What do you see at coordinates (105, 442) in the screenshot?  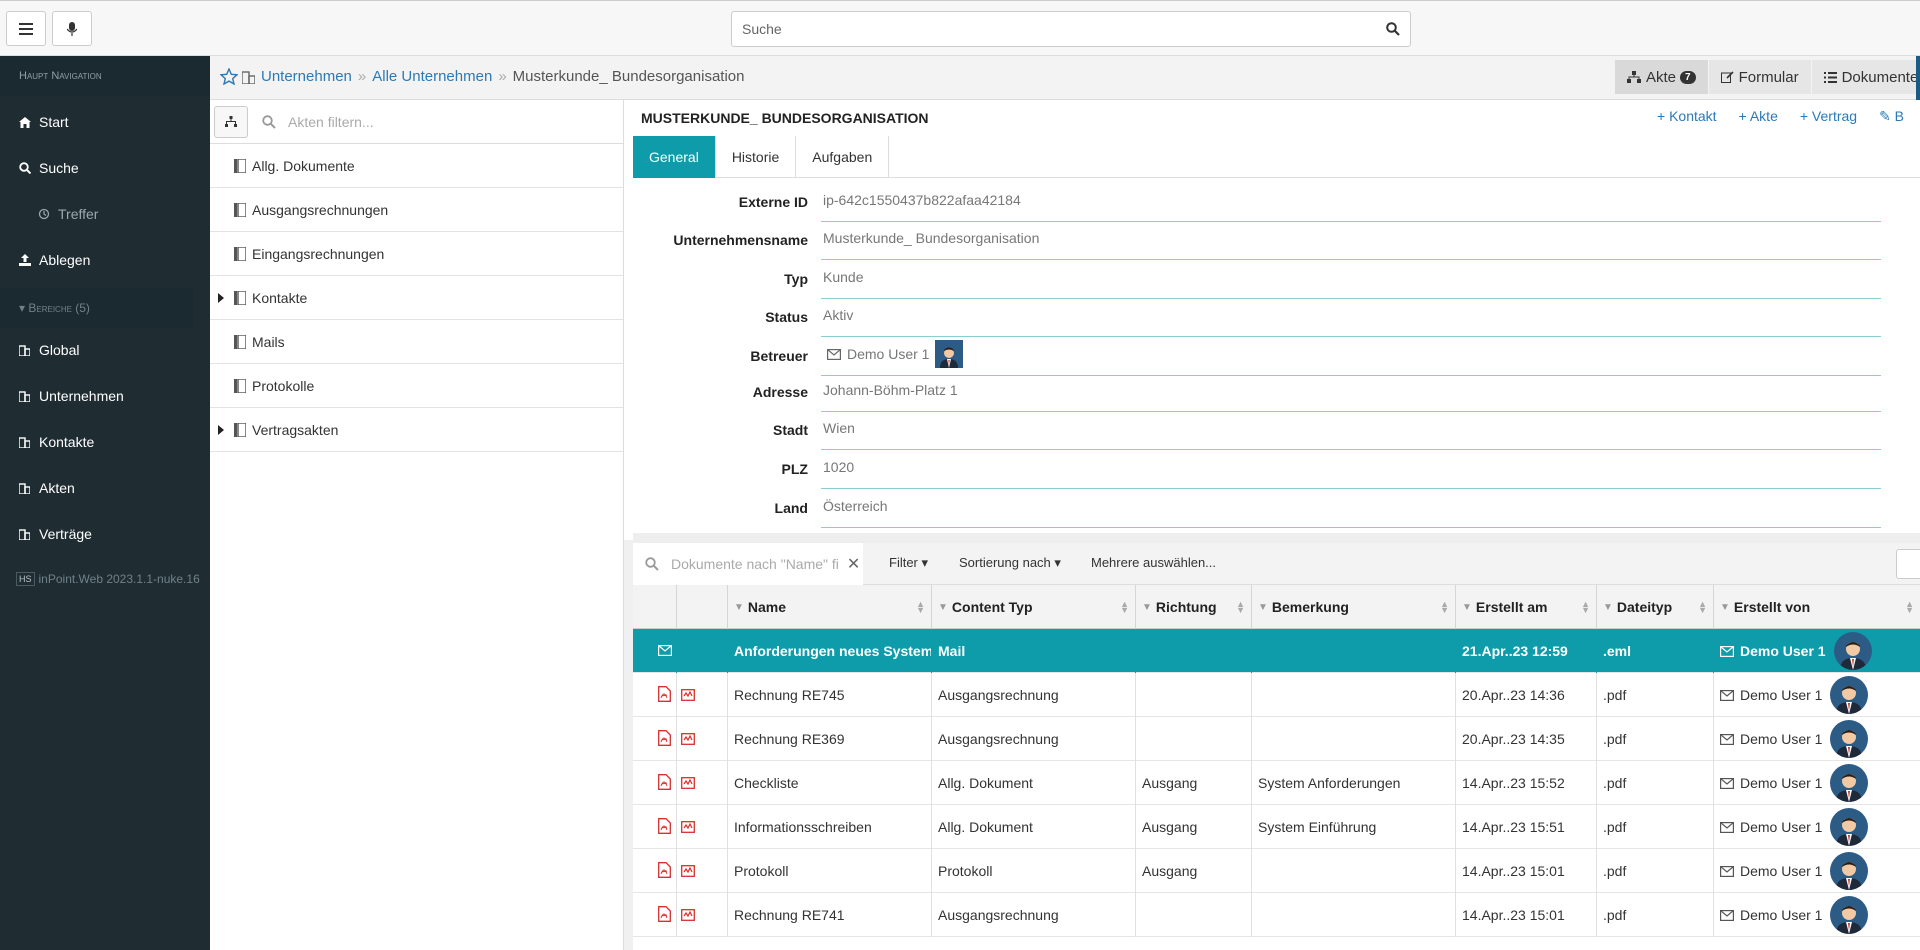 I see `nav-area-kontakte: Kontakte` at bounding box center [105, 442].